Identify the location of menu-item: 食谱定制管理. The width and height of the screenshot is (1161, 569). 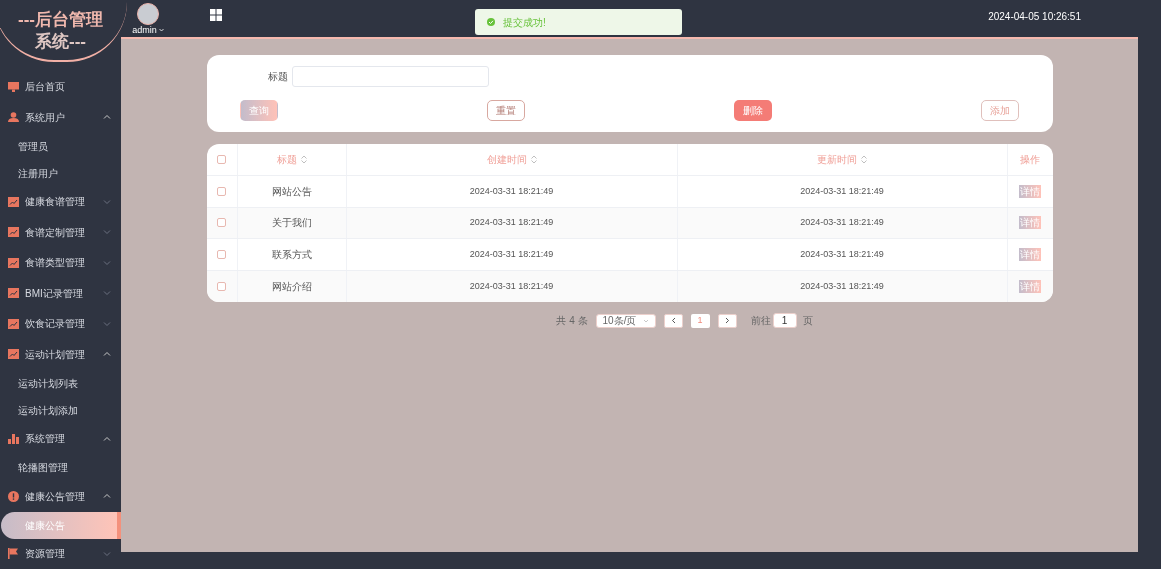
(60, 232).